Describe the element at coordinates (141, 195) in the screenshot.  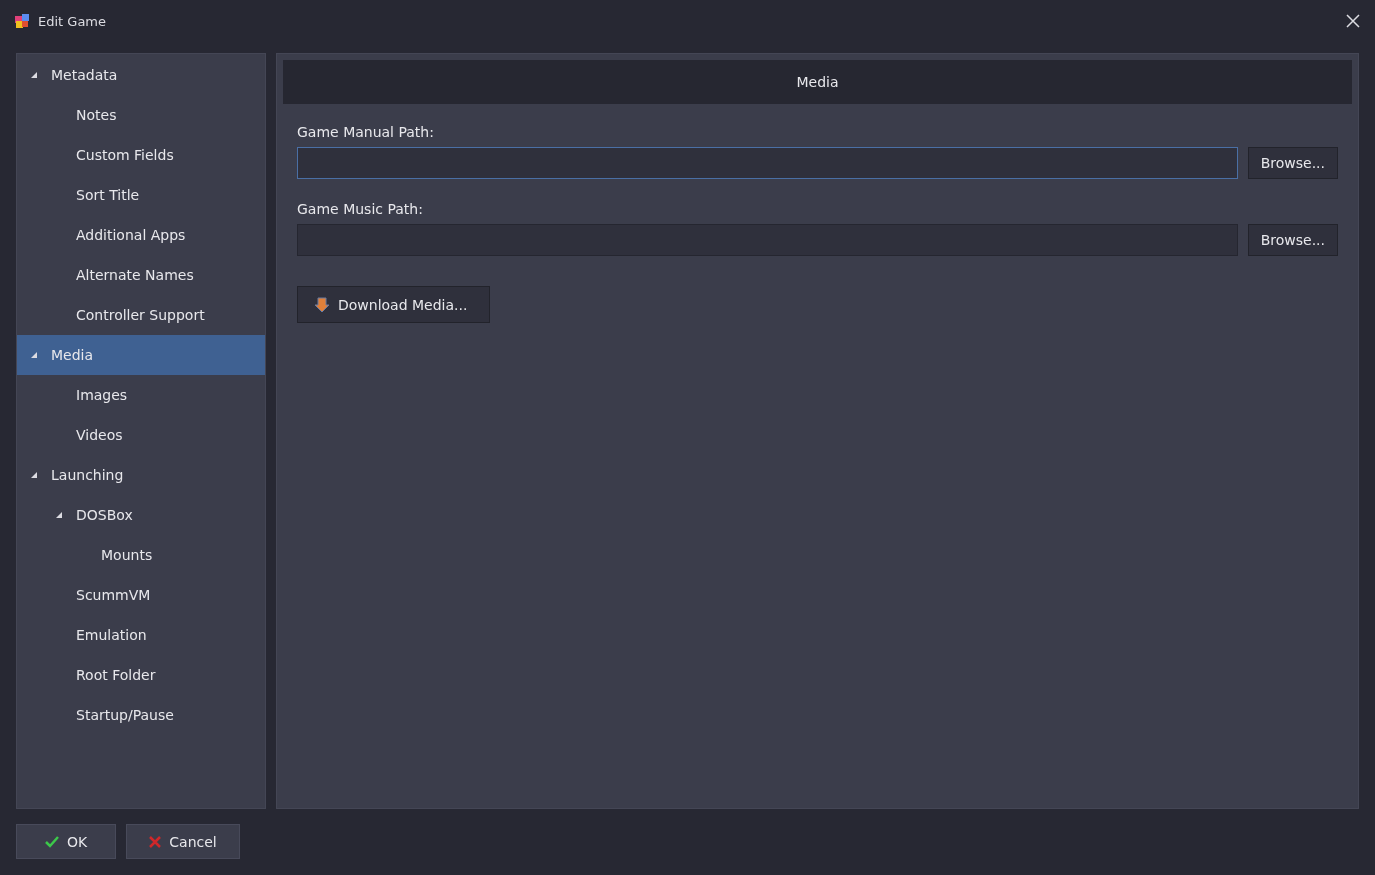
I see `tree-item: Sort Title` at that location.